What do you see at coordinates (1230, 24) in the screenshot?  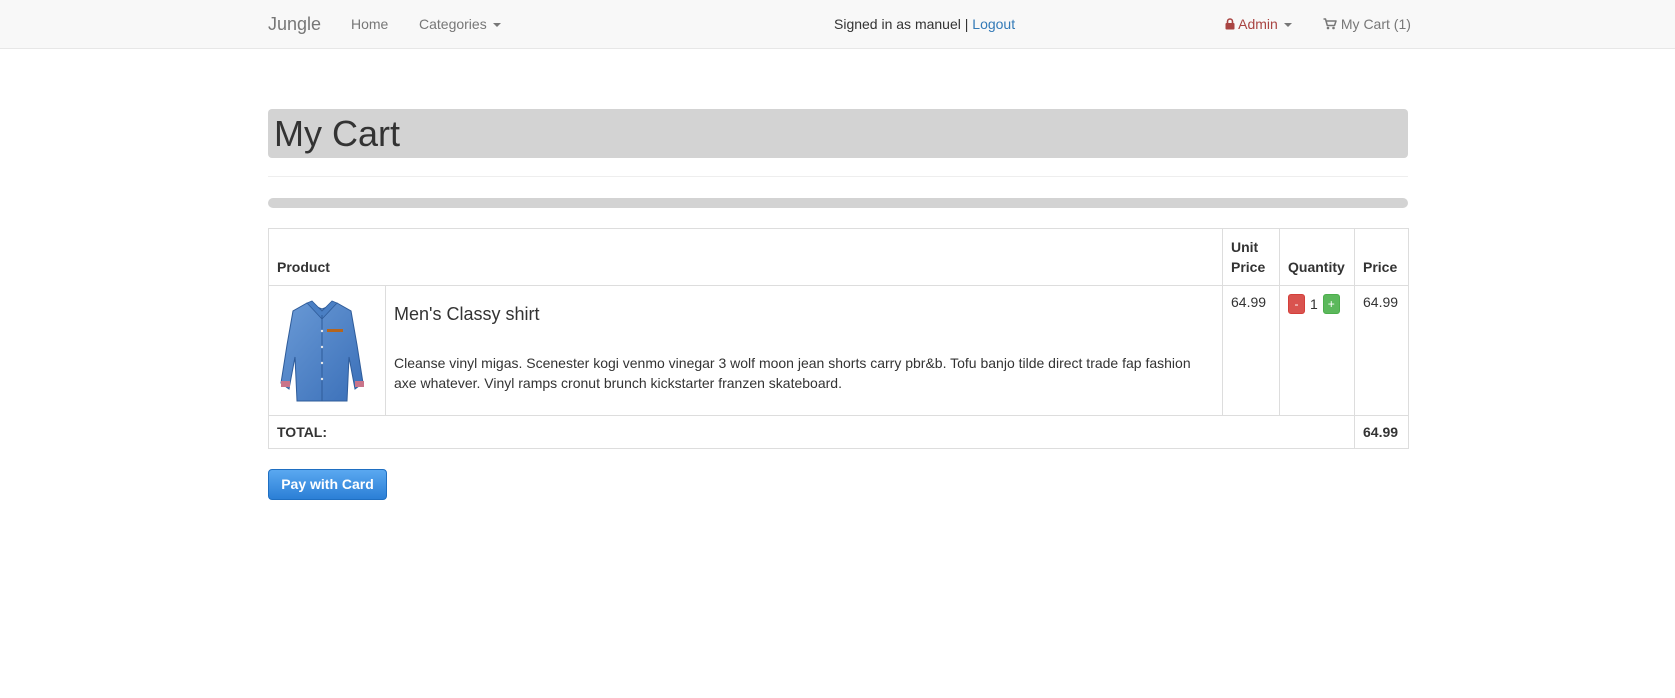 I see `lock-icon` at bounding box center [1230, 24].